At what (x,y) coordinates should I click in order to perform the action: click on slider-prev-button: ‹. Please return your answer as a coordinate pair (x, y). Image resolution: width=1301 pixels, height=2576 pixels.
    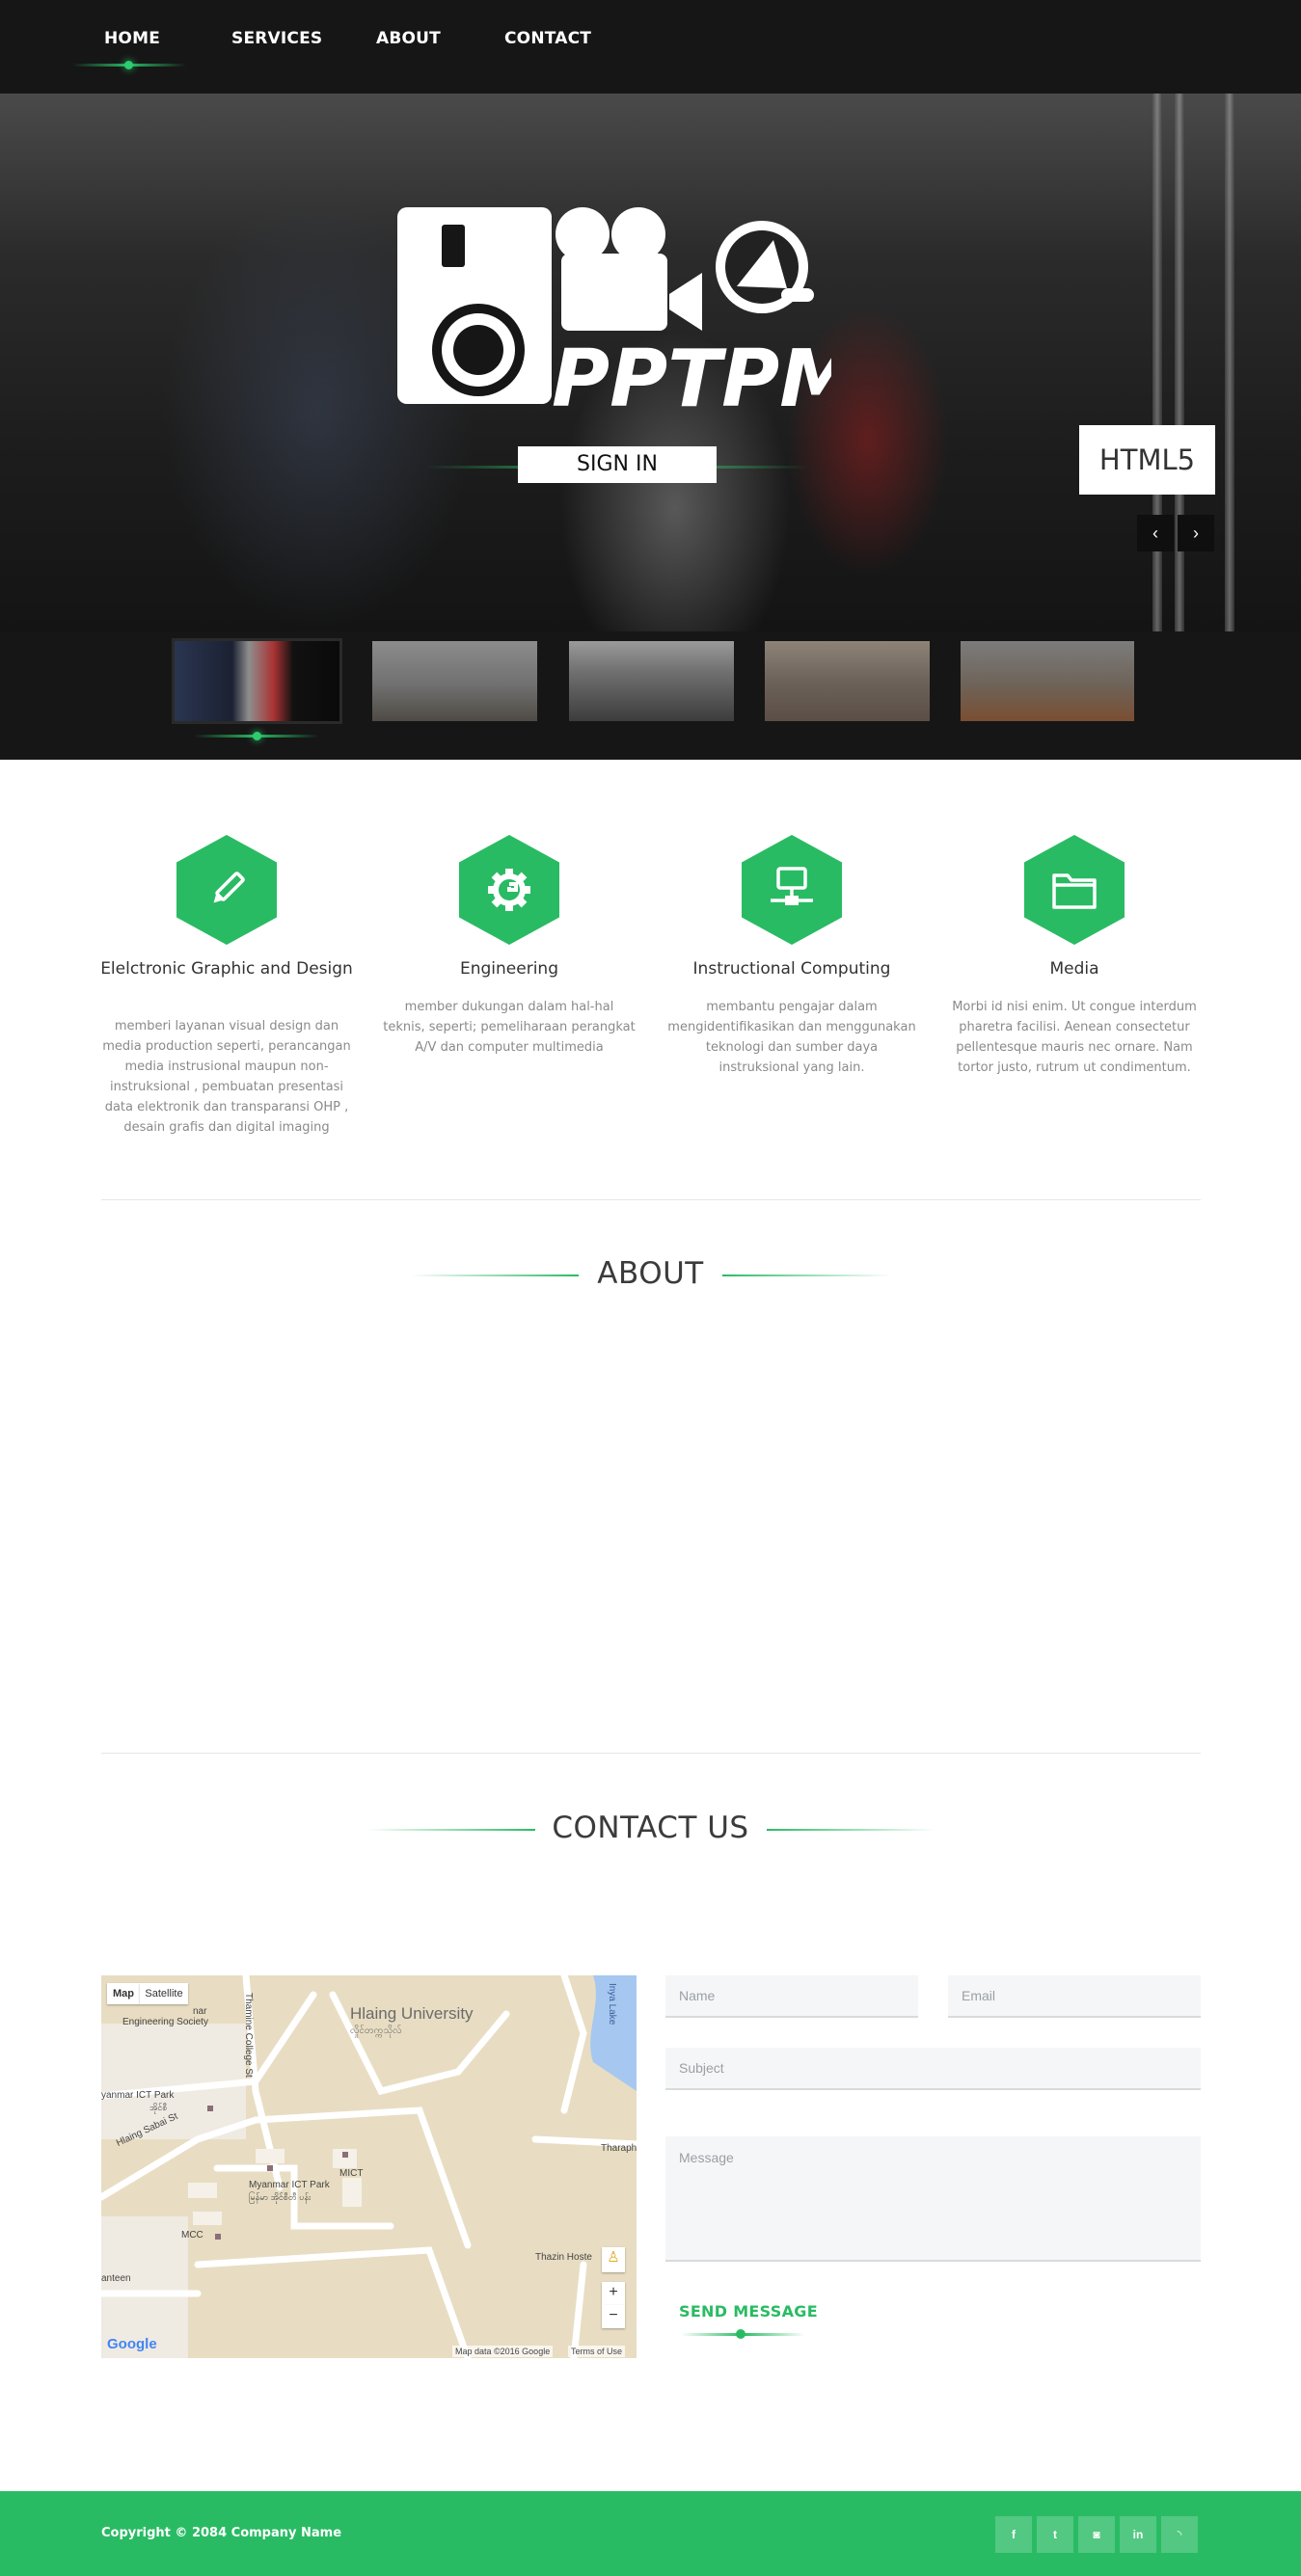
    Looking at the image, I should click on (1155, 533).